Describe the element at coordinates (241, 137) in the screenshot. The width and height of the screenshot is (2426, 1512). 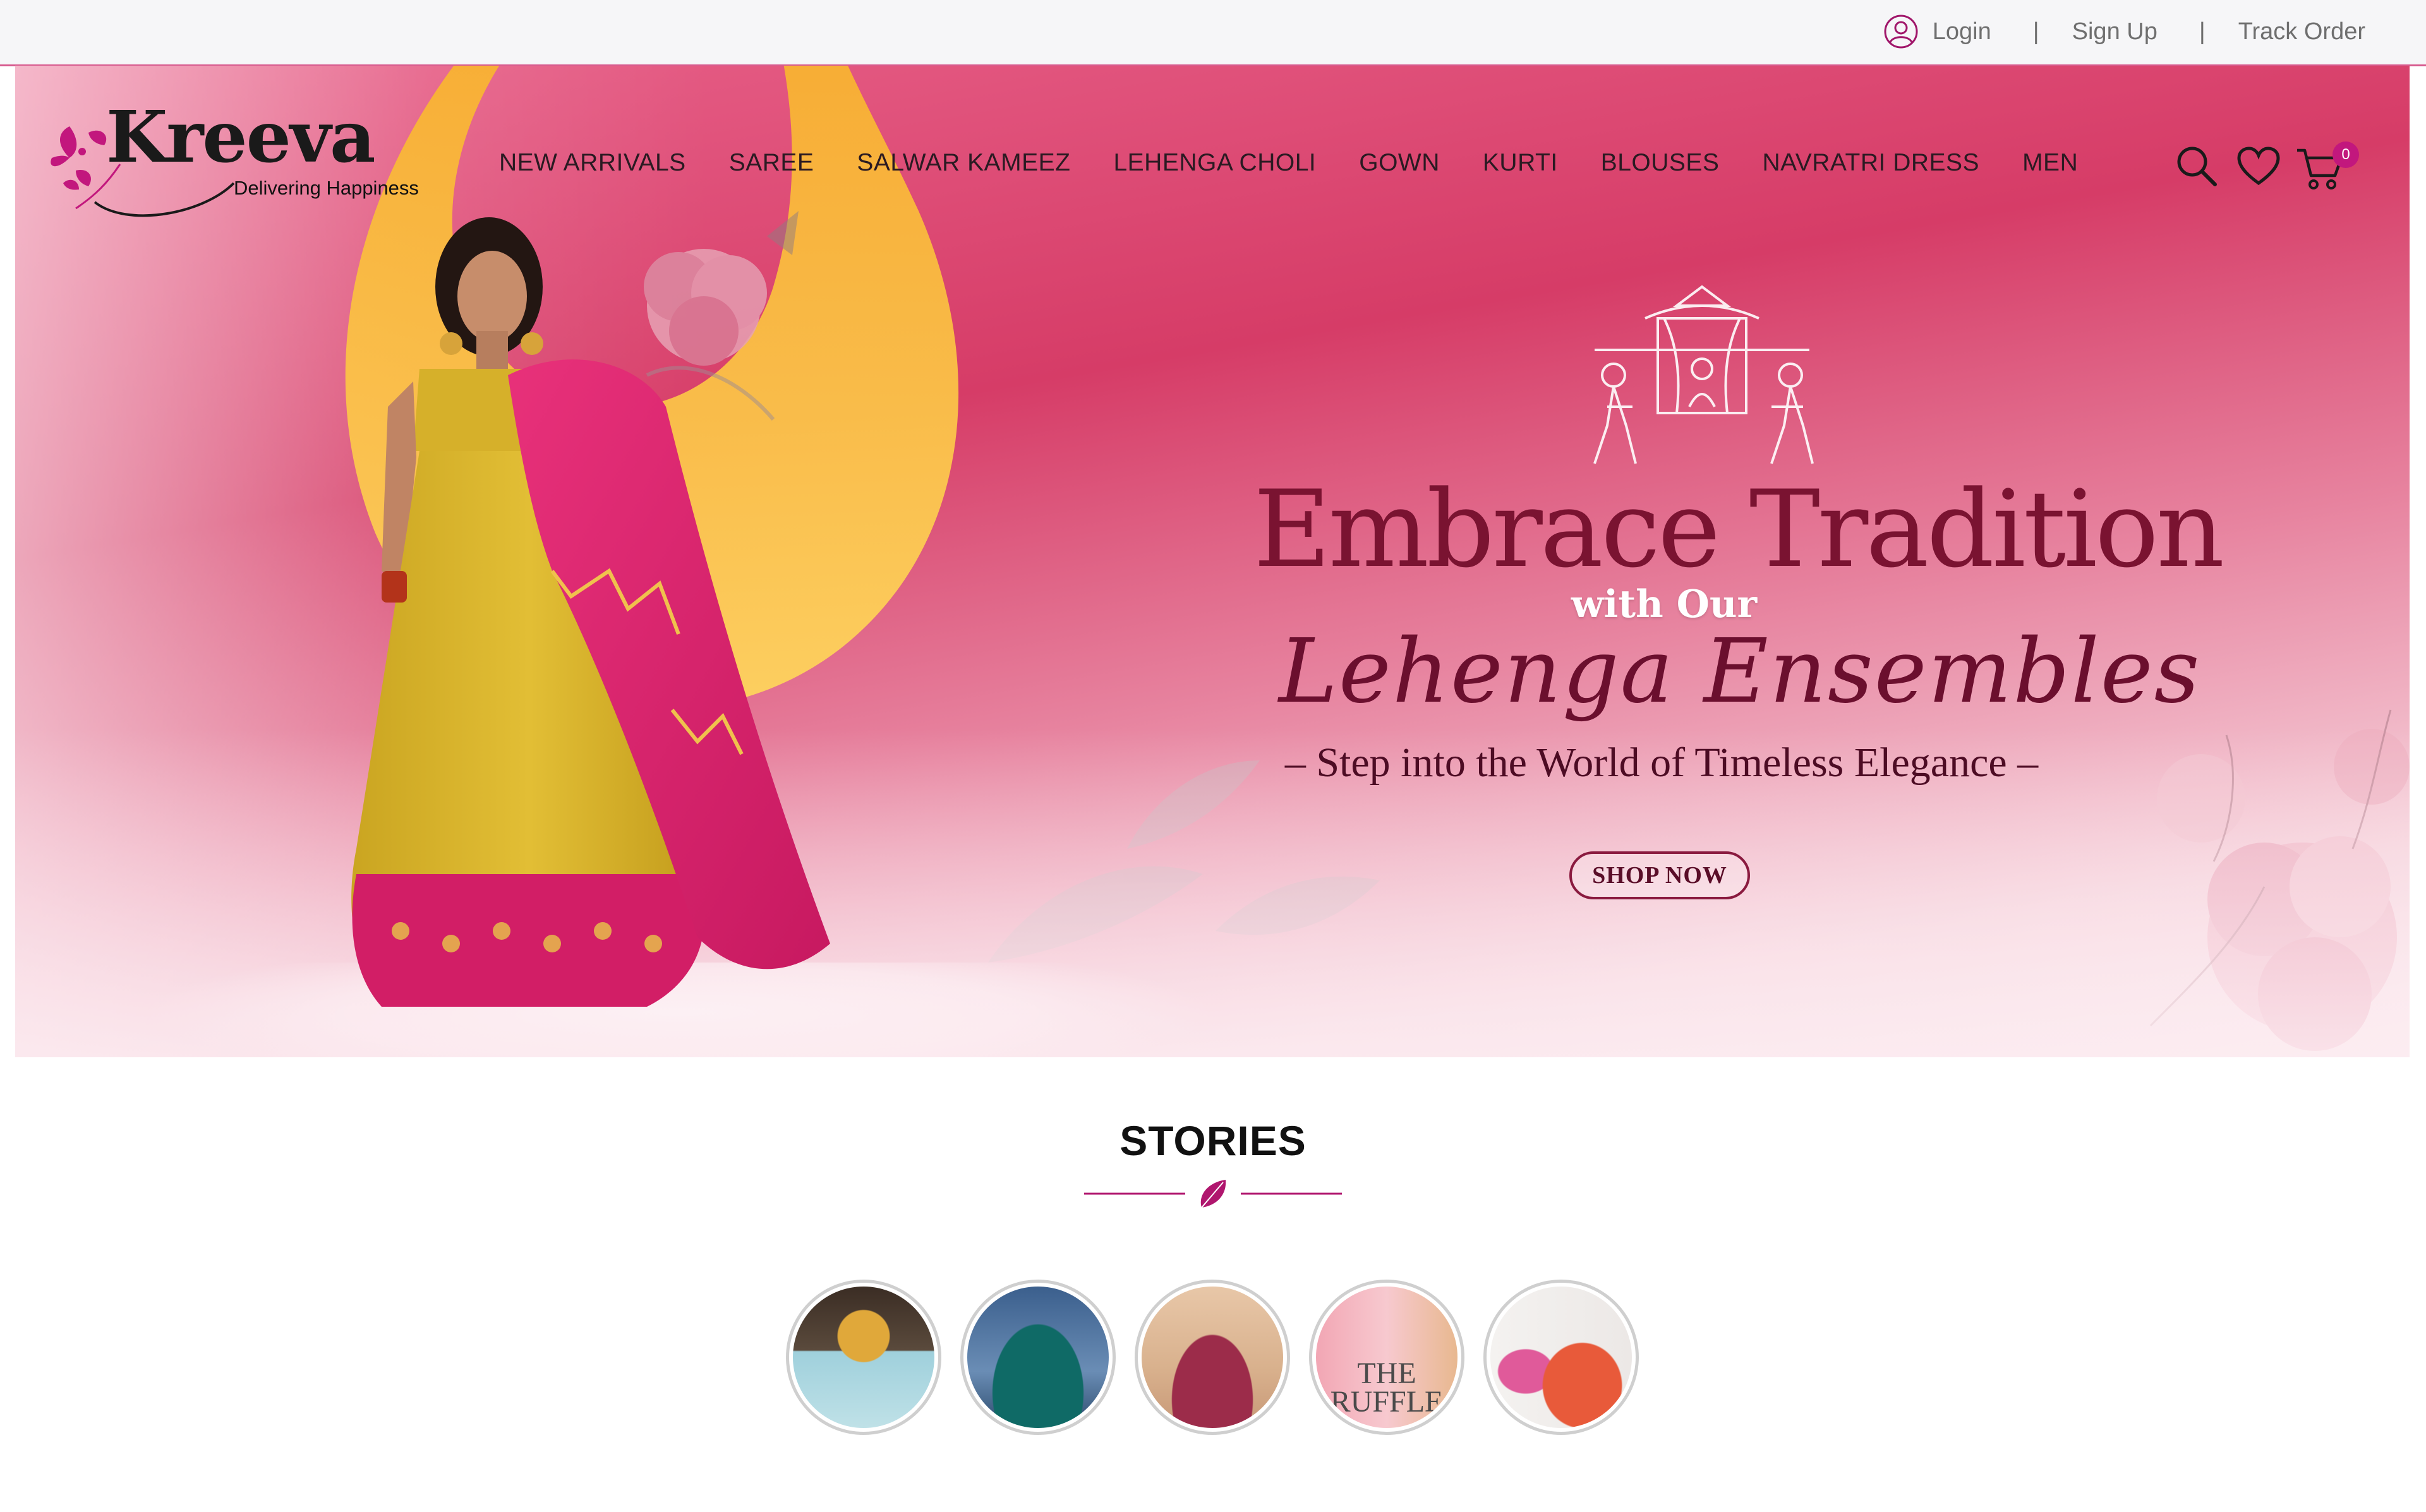
I see `brand-name: Kreeva` at that location.